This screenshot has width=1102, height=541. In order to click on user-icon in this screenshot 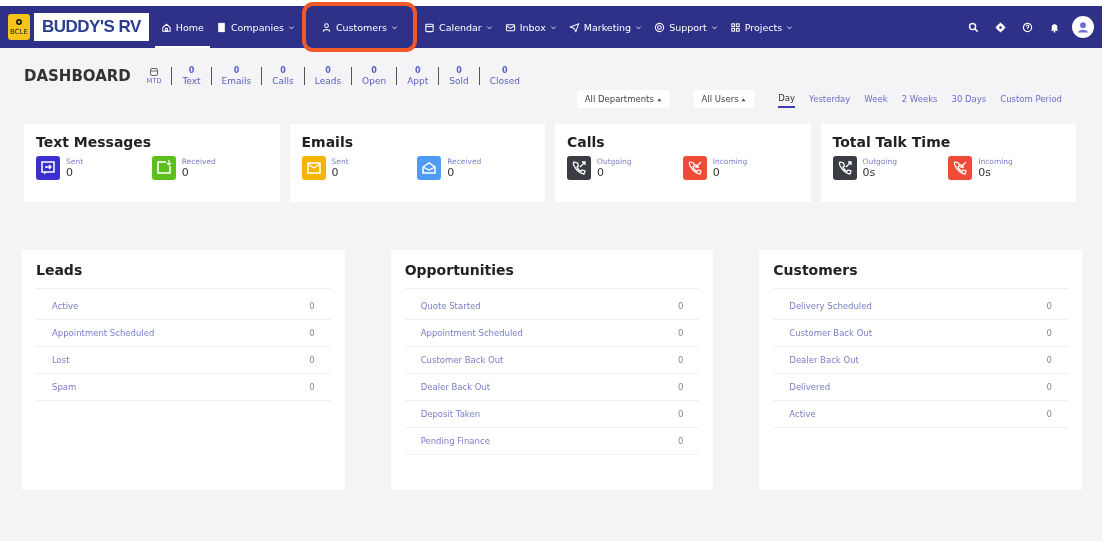, I will do `click(326, 27)`.